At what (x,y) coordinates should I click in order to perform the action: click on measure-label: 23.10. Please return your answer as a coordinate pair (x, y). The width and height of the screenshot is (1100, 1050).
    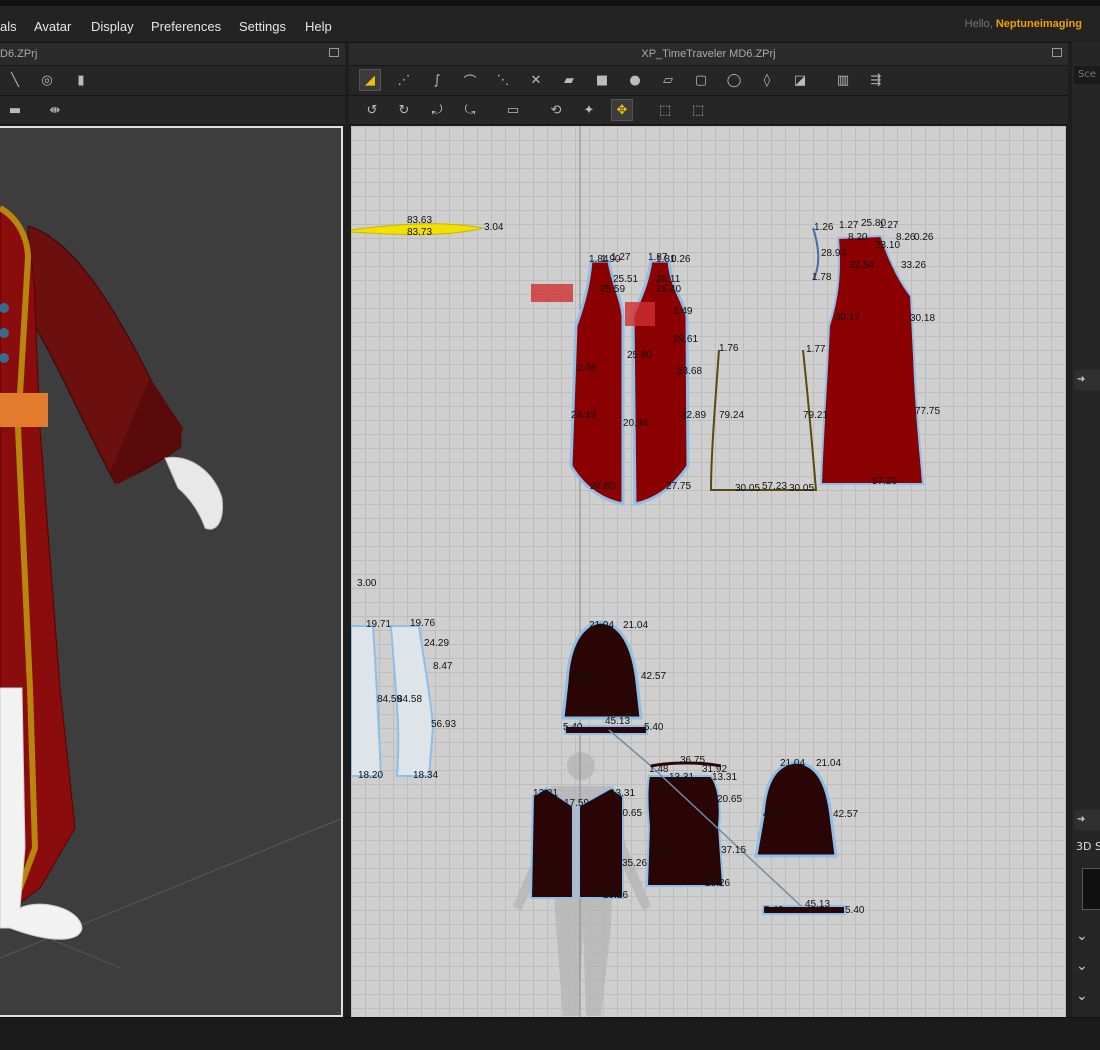
    Looking at the image, I should click on (888, 245).